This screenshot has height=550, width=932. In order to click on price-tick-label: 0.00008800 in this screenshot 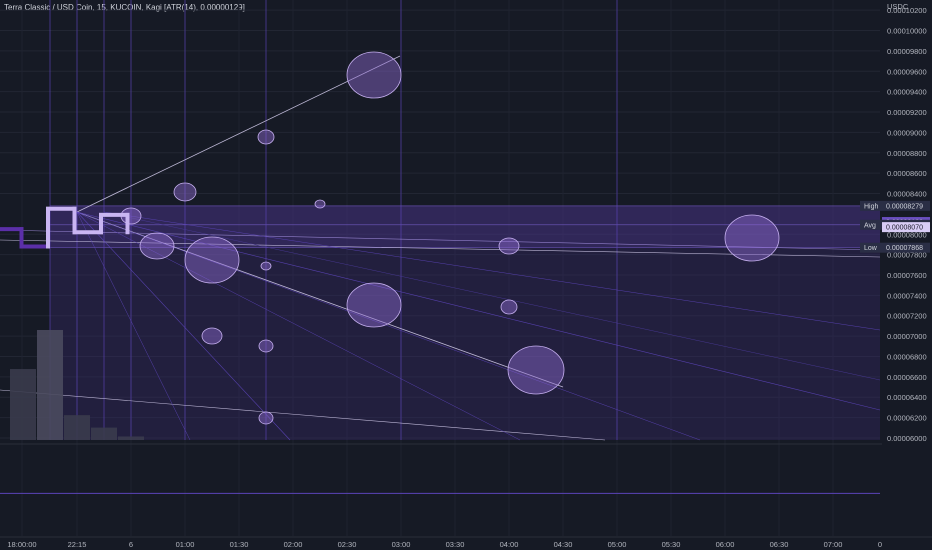, I will do `click(907, 153)`.